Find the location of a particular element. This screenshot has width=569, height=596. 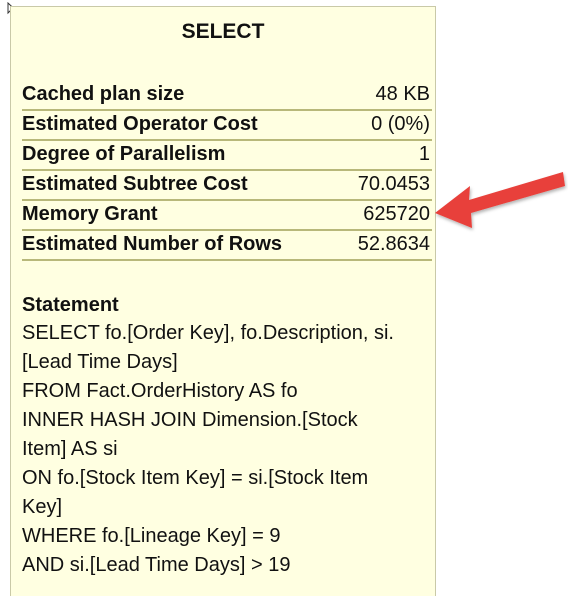

property-name: Estimated Operator Cost is located at coordinates (140, 124).